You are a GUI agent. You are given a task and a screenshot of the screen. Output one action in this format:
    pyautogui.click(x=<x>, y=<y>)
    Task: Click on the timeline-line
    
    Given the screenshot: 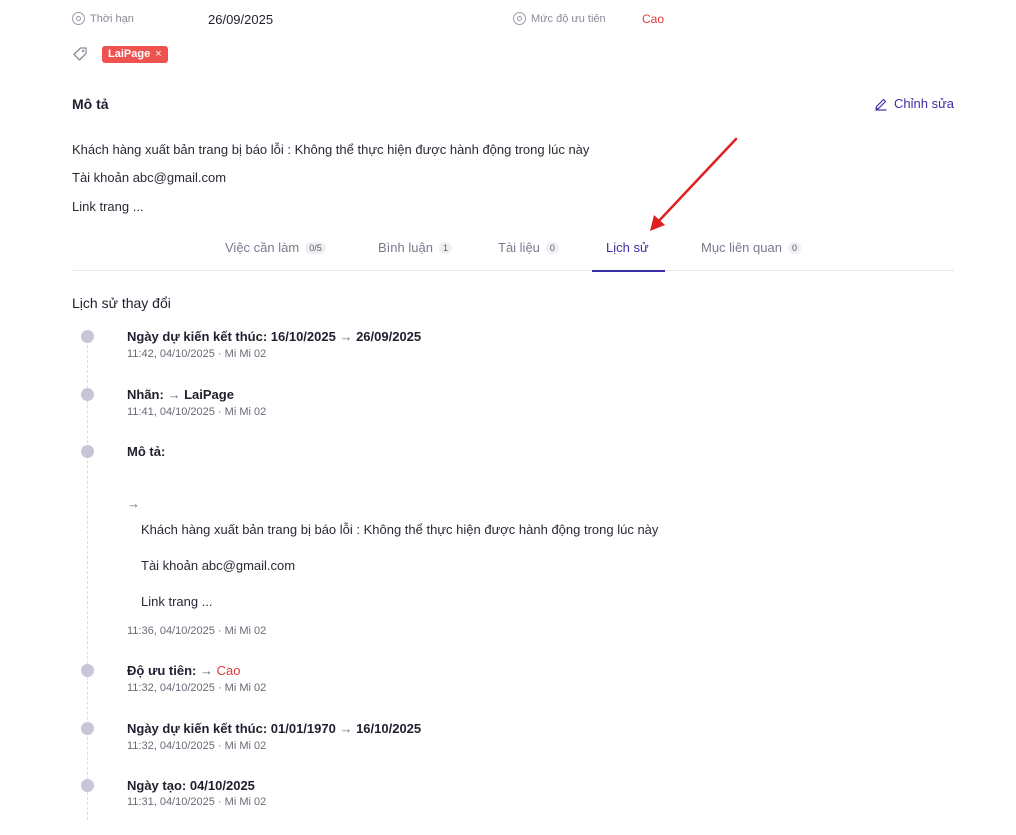 What is the action you would take?
    pyautogui.click(x=87, y=580)
    